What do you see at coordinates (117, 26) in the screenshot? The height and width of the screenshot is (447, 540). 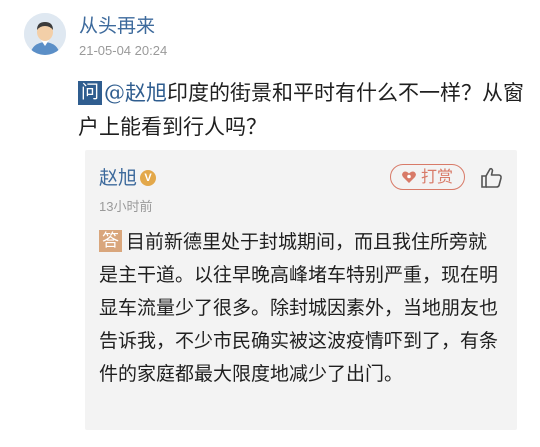 I see `post-username: 从头再来` at bounding box center [117, 26].